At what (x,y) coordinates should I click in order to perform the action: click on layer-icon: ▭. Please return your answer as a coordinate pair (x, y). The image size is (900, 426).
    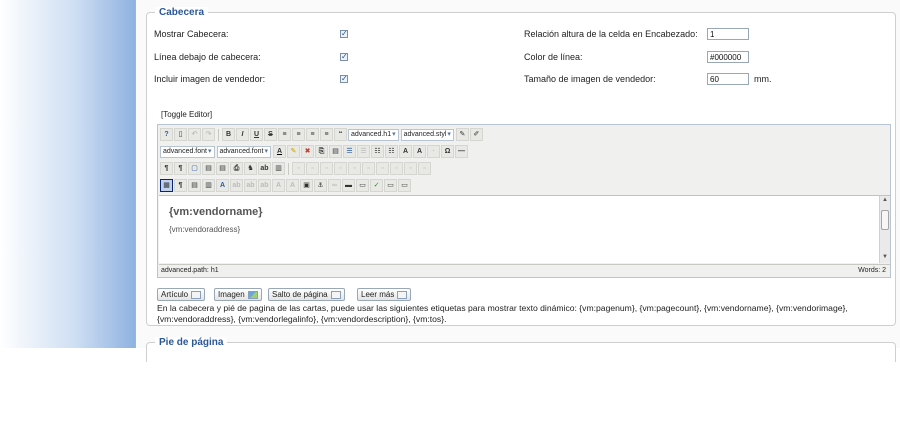
    Looking at the image, I should click on (404, 185).